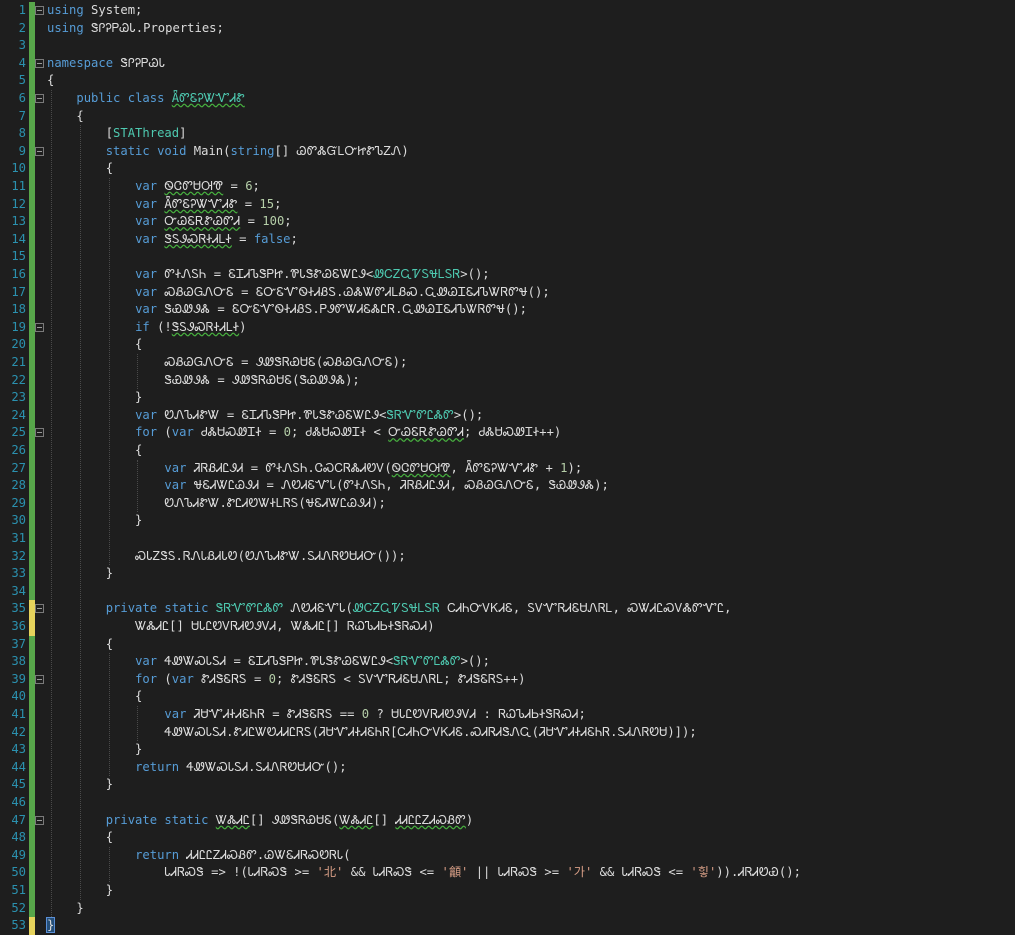 The height and width of the screenshot is (935, 1015). I want to click on line-number: 24, so click(18, 414).